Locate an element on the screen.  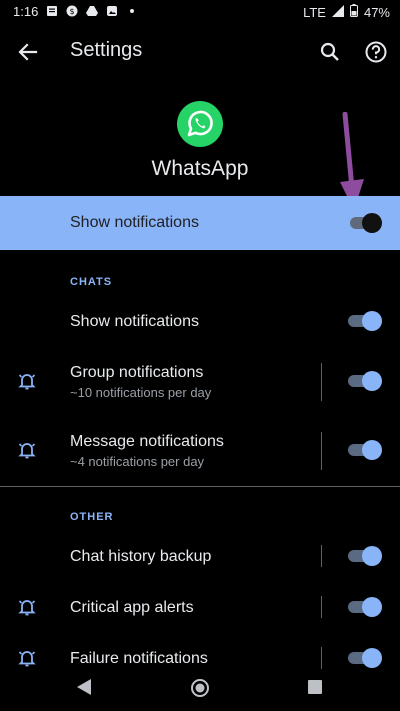
chat-history-backup-row: Chat history backup is located at coordinates (200, 557).